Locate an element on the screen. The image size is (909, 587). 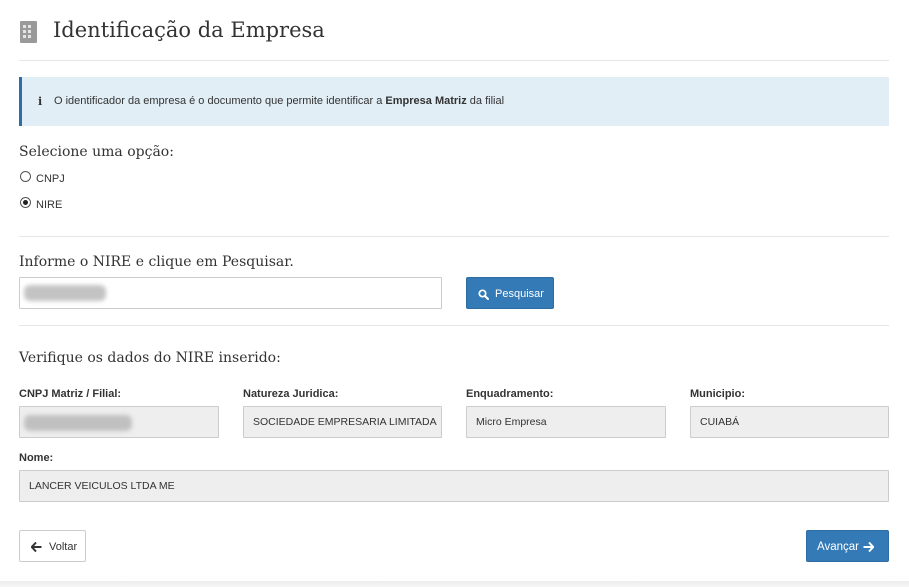
cnpj-label: CNPJ Matriz / Filial: is located at coordinates (70, 394).